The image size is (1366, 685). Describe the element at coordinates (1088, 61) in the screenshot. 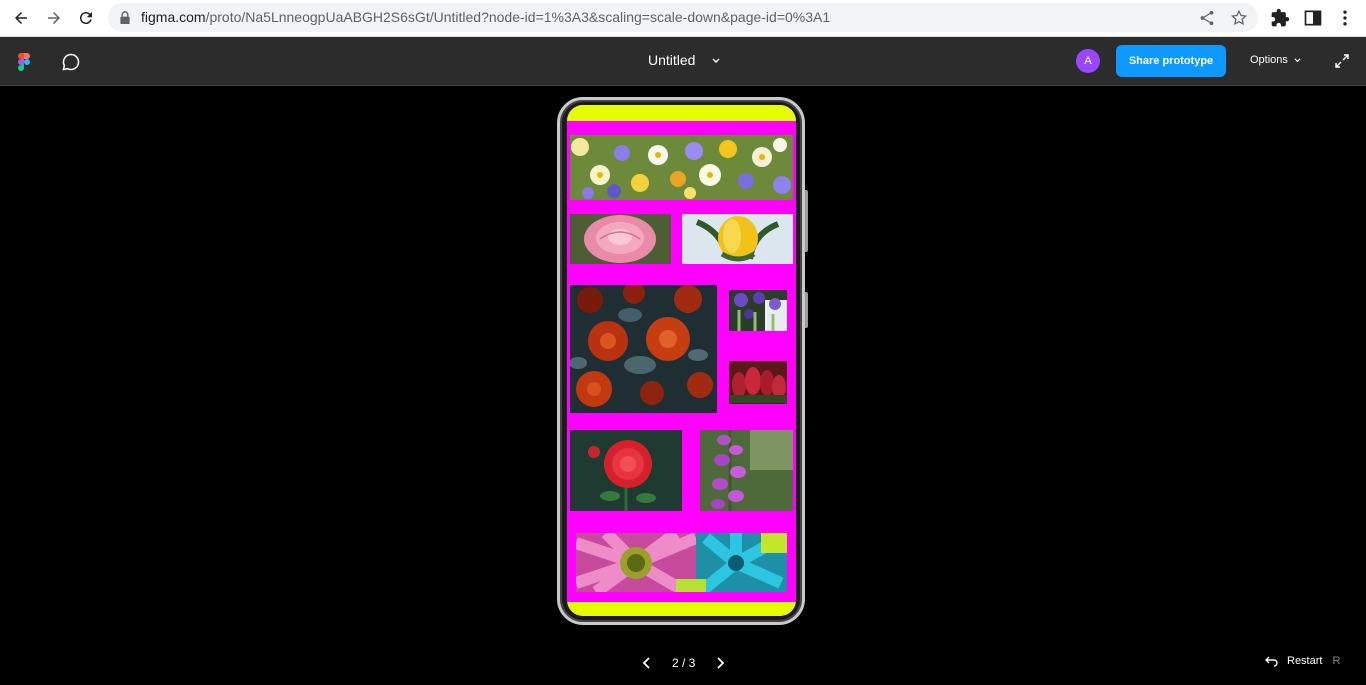

I see `avatar: A` at that location.